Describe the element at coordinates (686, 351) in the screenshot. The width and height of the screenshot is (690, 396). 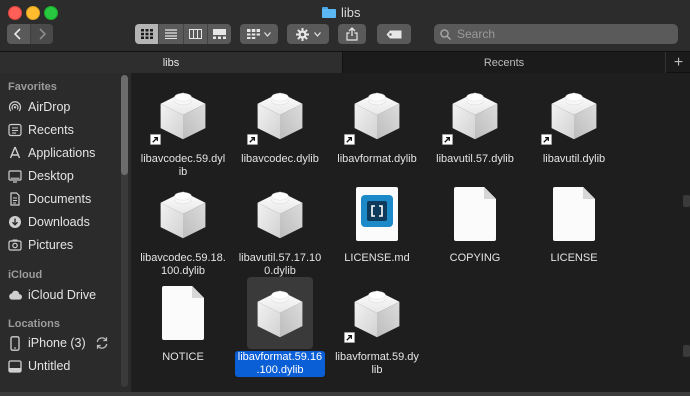
I see `window-edge-marker` at that location.